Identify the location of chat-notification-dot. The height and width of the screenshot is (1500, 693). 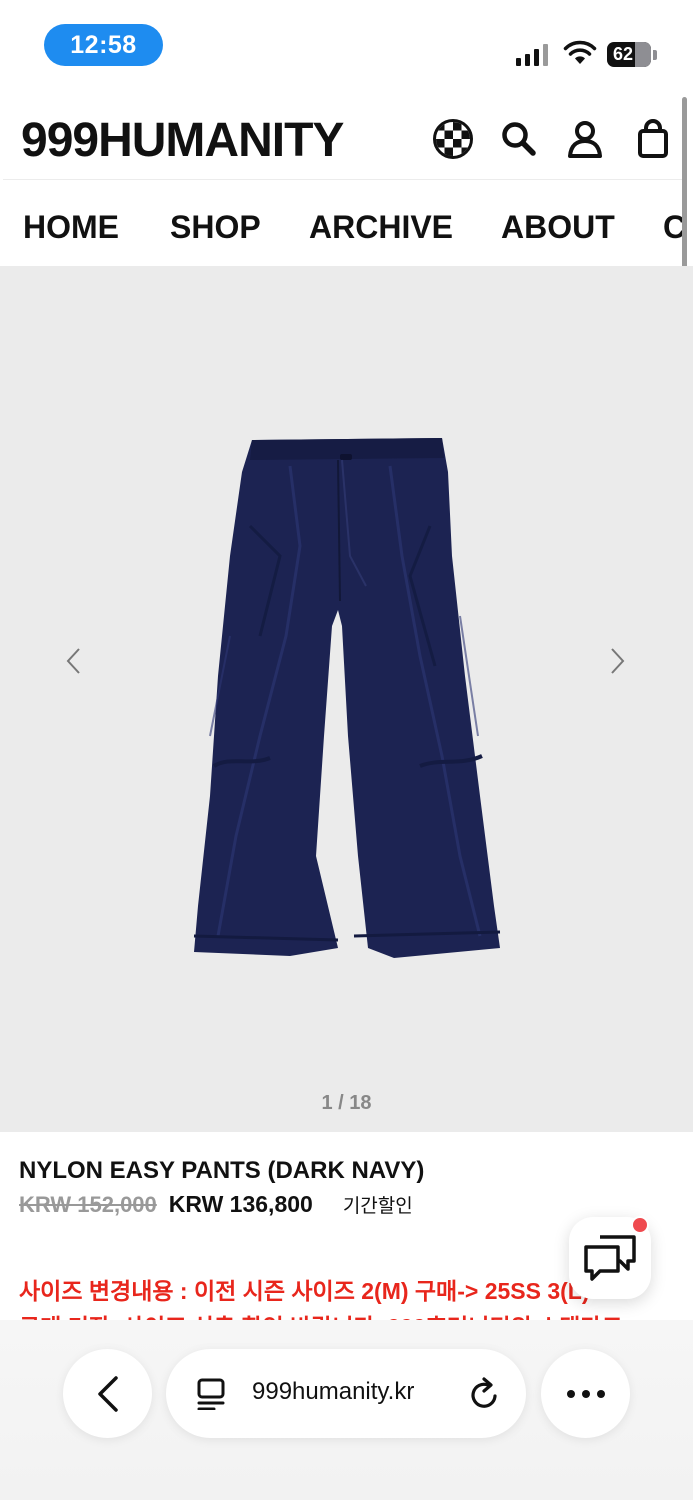
(640, 1225).